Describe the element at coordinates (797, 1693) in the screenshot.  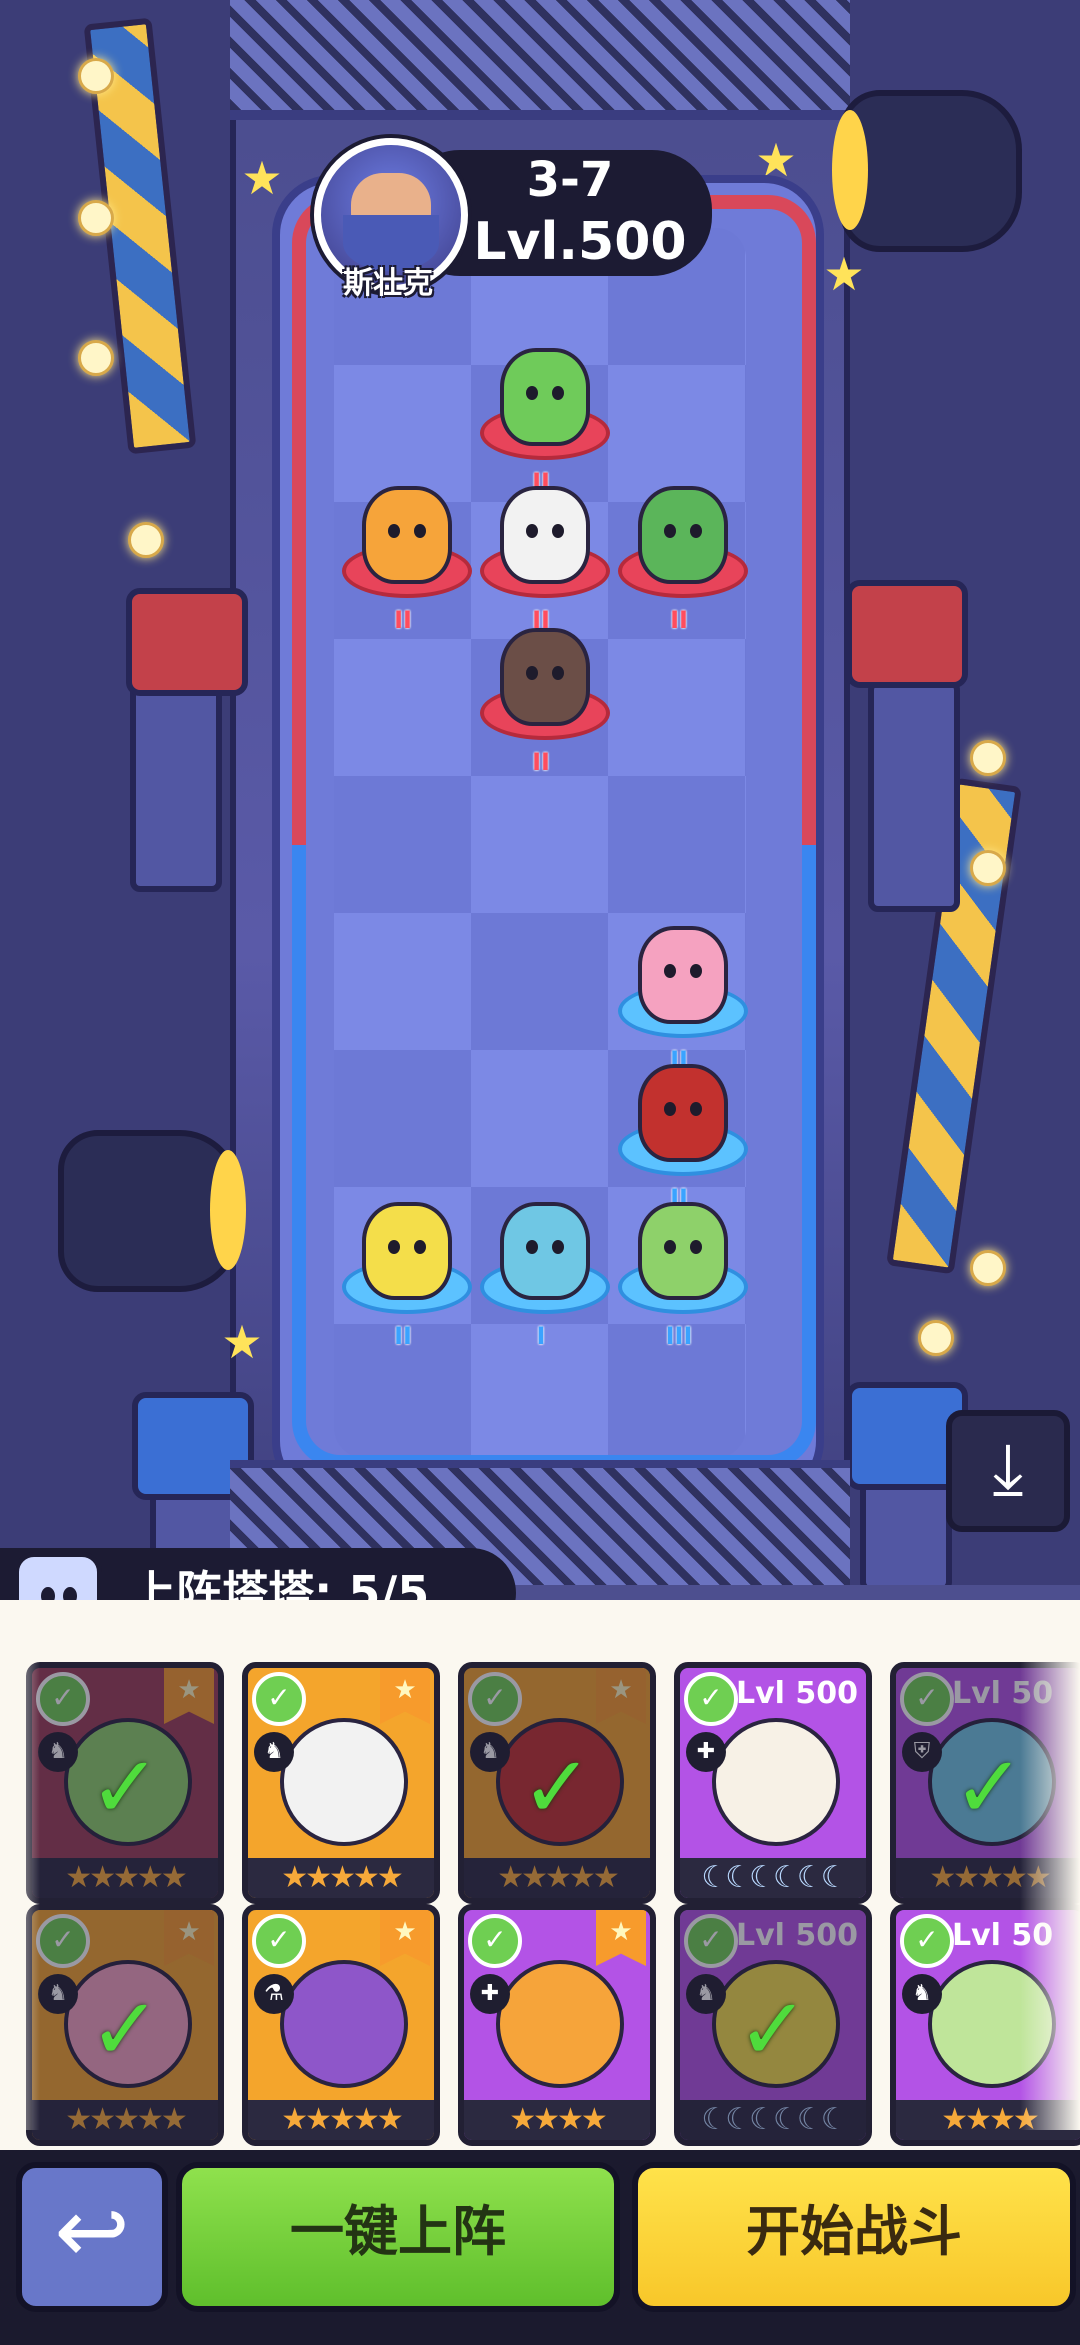
I see `card-level: Lvl 500` at that location.